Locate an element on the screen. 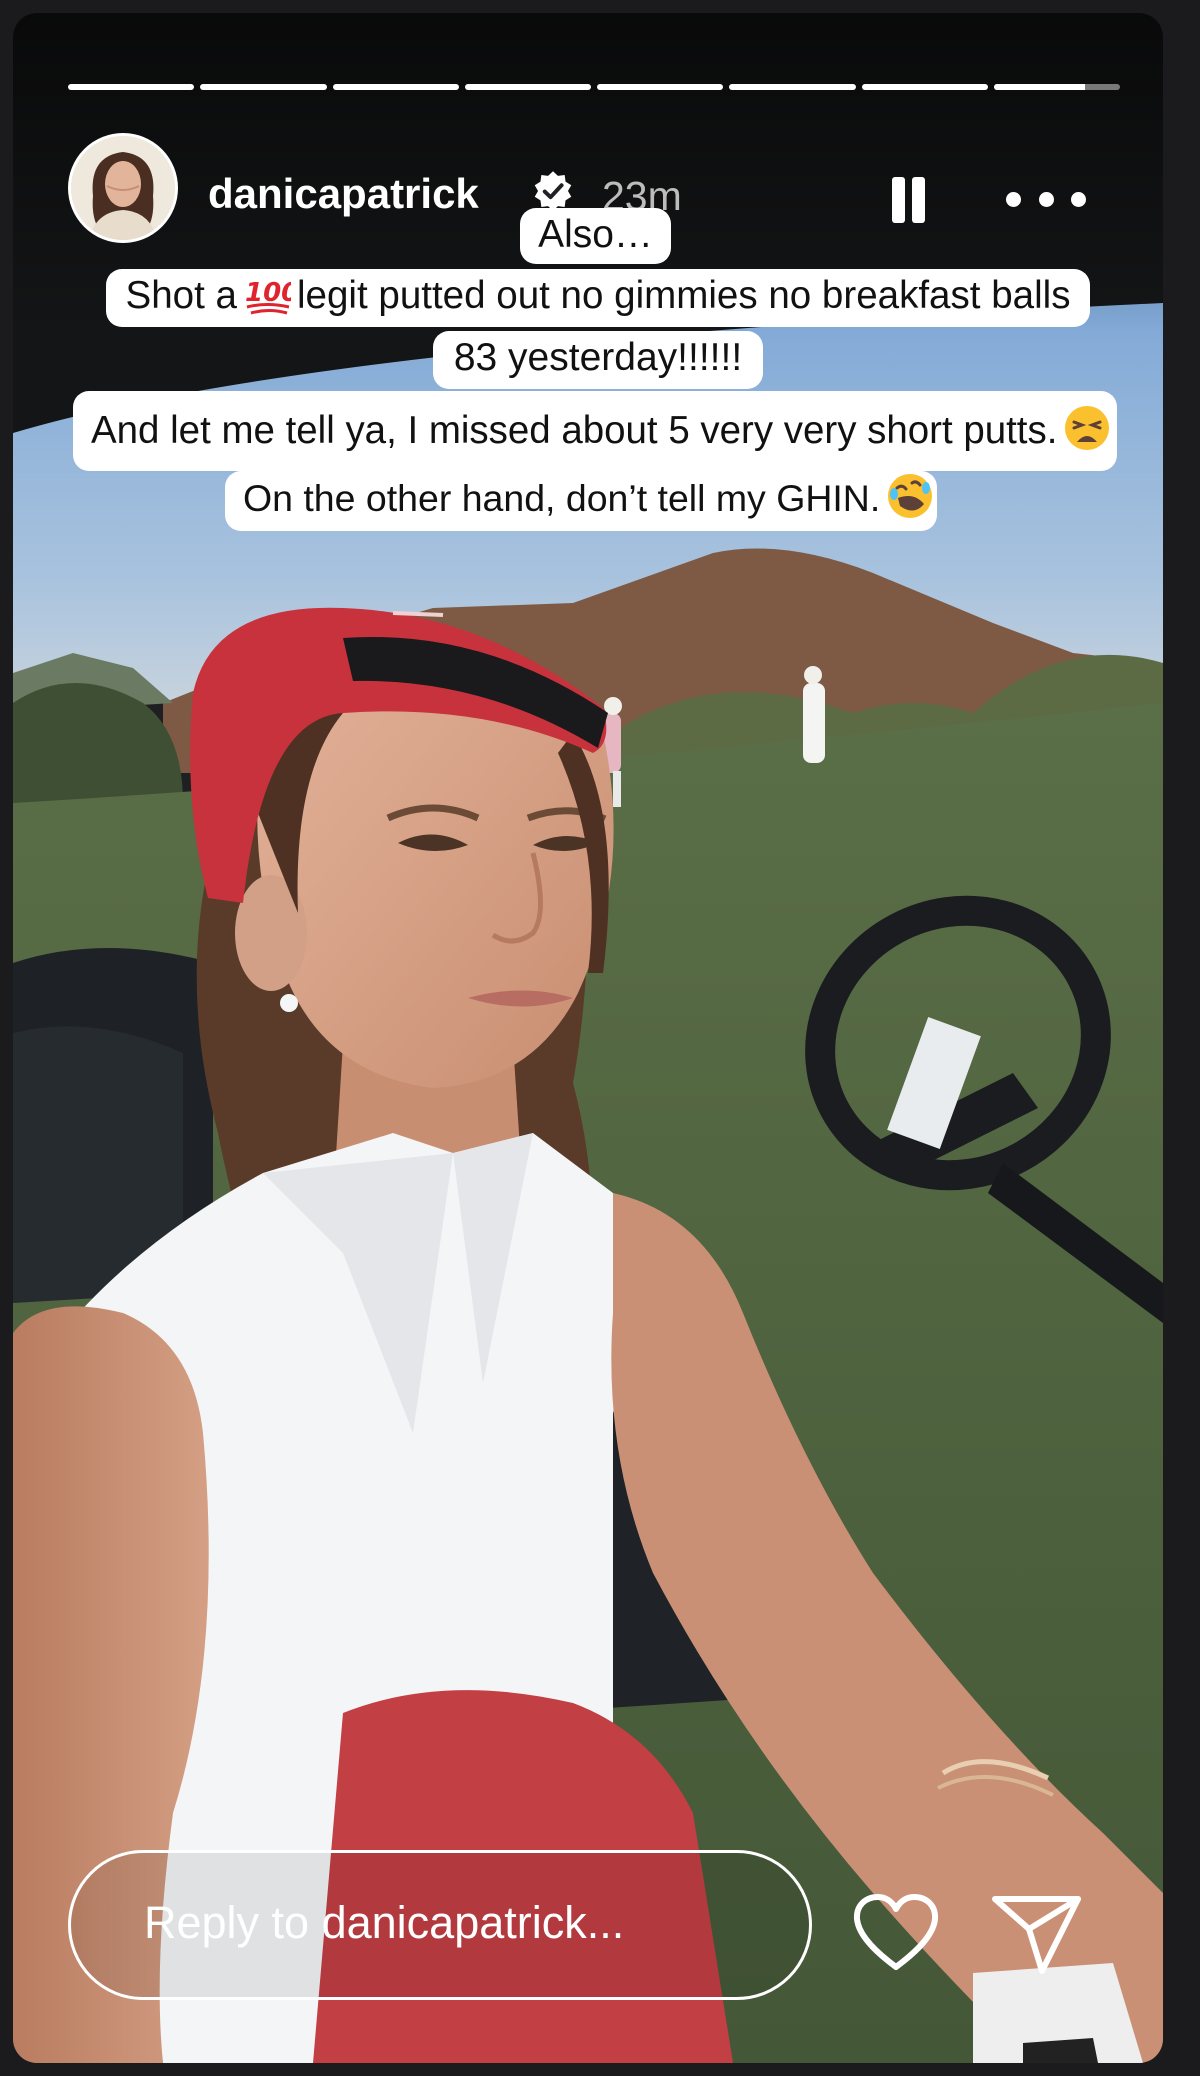 This screenshot has height=2076, width=1200. rolling-on-floor-laughing-emoji is located at coordinates (910, 496).